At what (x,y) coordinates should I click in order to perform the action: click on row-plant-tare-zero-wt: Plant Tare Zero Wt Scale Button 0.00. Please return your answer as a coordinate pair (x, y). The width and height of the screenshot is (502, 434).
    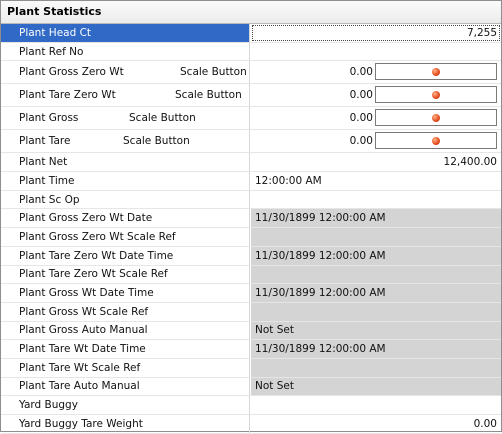
    Looking at the image, I should click on (251, 96).